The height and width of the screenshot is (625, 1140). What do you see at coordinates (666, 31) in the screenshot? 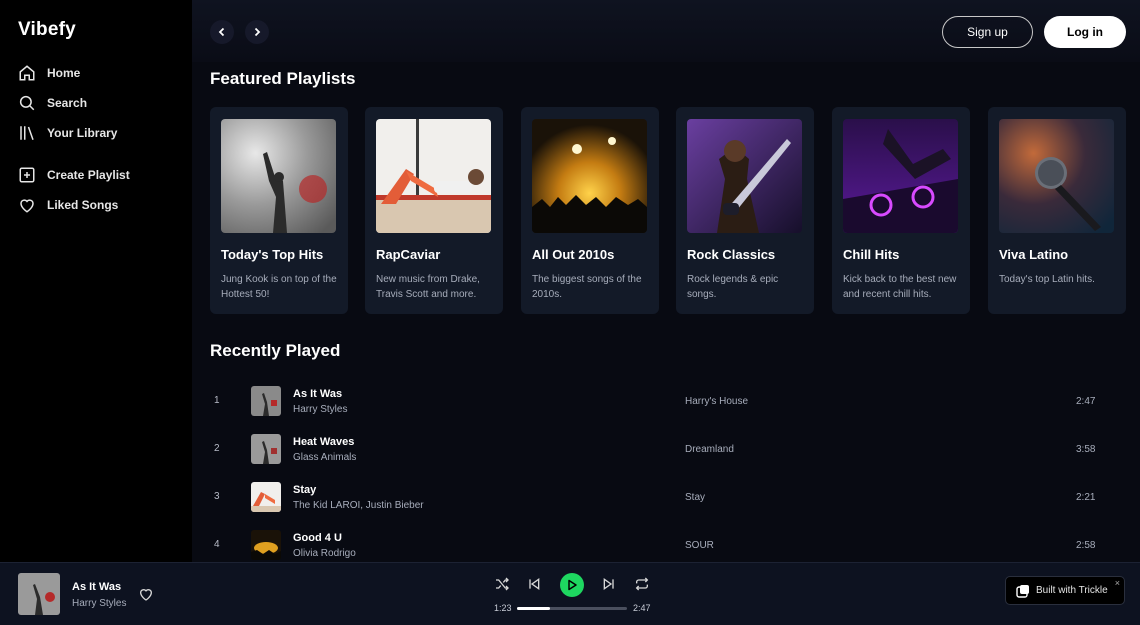
I see `top-bar: Sign up Log in` at bounding box center [666, 31].